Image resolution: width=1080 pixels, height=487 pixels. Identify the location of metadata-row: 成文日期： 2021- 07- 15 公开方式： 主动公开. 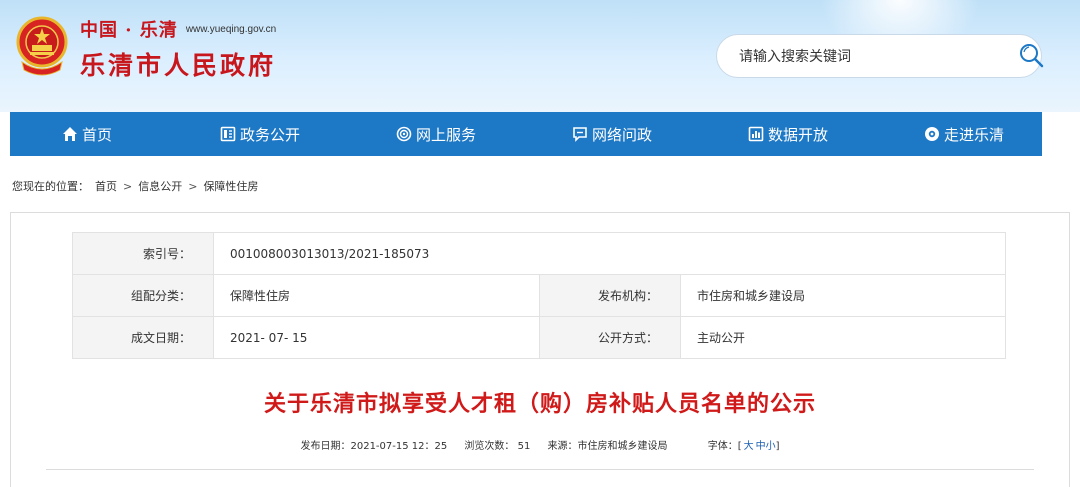
(539, 337).